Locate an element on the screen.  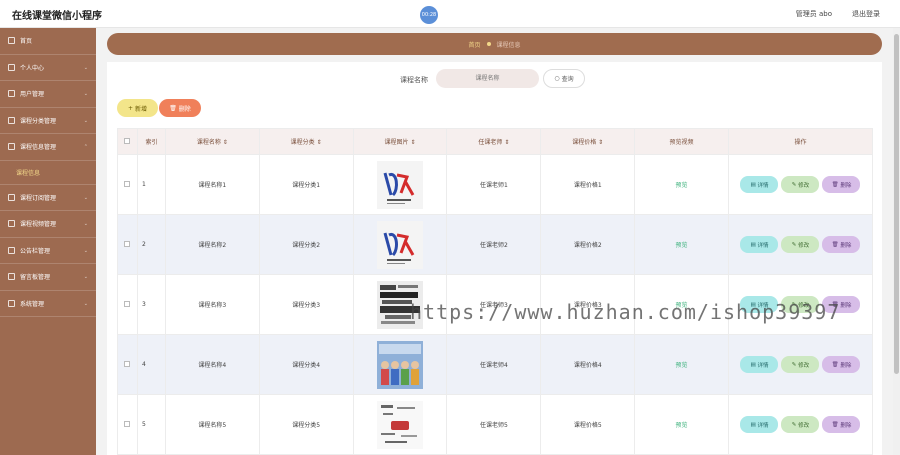
row-category: 课程分类1 is located at coordinates (306, 184).